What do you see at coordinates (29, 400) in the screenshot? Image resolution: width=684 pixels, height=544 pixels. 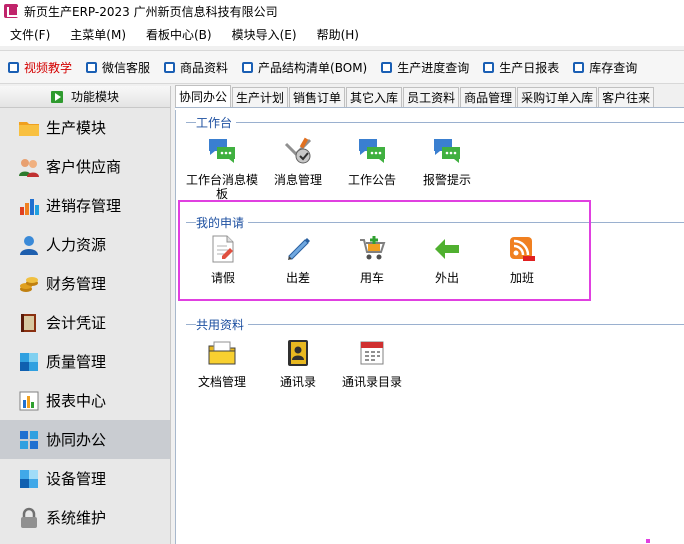 I see `report-icon` at bounding box center [29, 400].